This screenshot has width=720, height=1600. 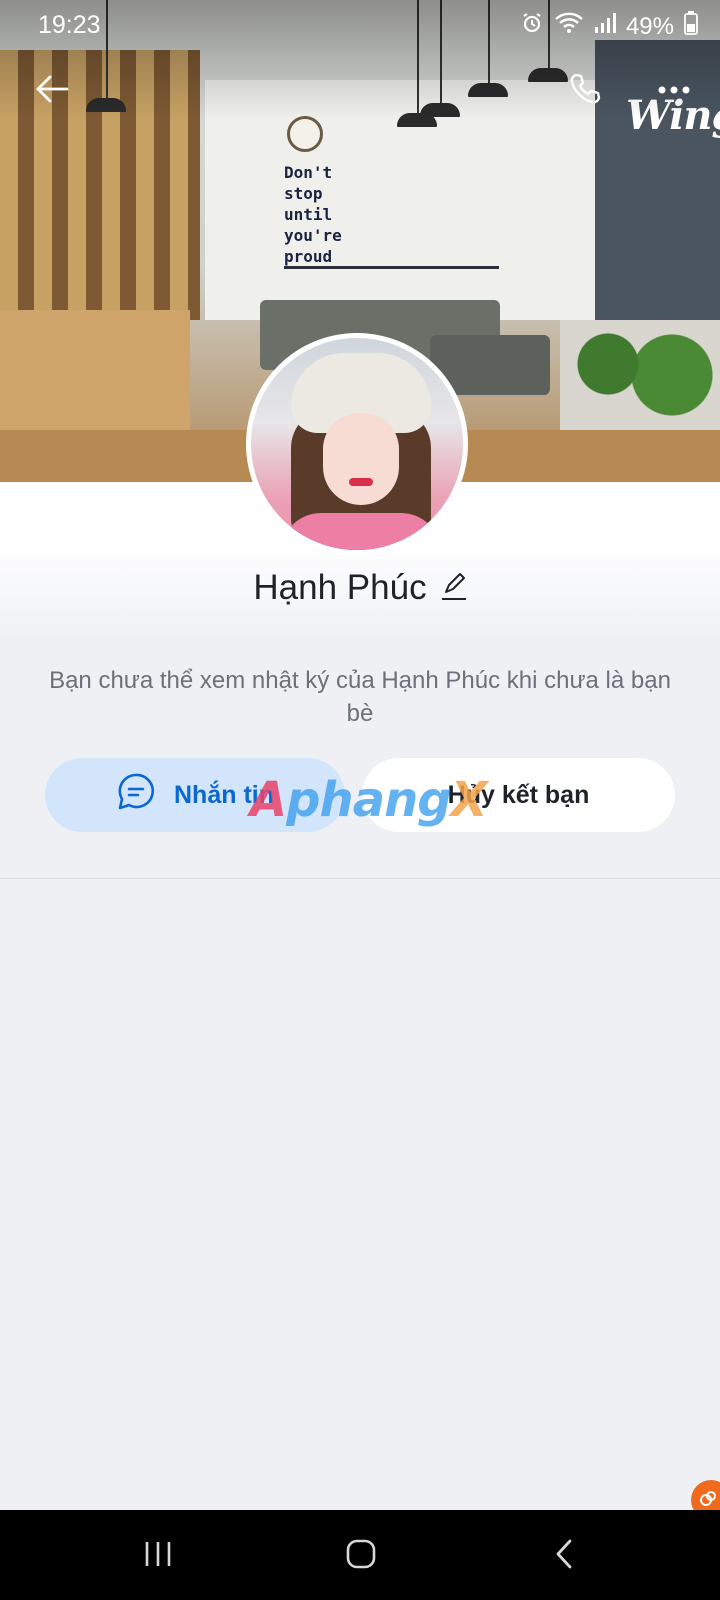 What do you see at coordinates (305, 134) in the screenshot?
I see `wall-clock` at bounding box center [305, 134].